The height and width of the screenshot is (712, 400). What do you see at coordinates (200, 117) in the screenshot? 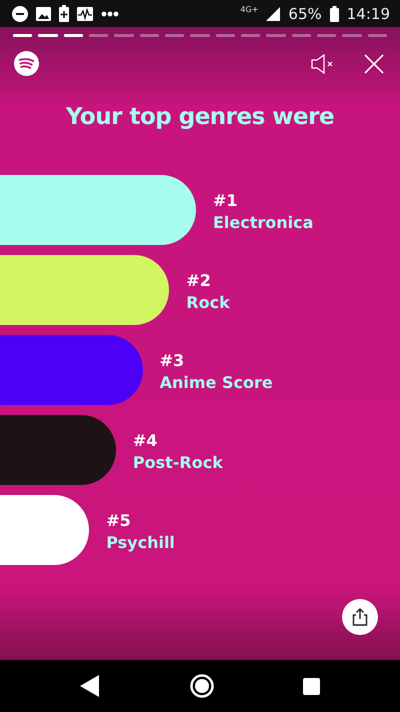
I see `title: Your top genres were` at bounding box center [200, 117].